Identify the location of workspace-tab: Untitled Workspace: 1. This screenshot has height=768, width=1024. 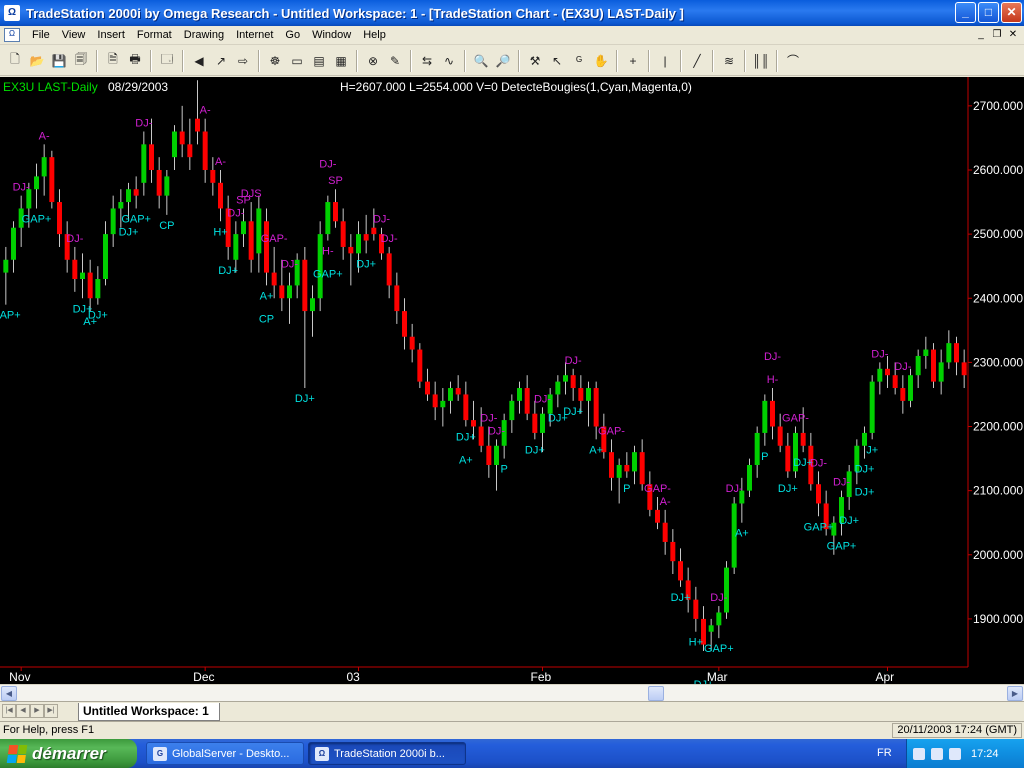
(149, 712).